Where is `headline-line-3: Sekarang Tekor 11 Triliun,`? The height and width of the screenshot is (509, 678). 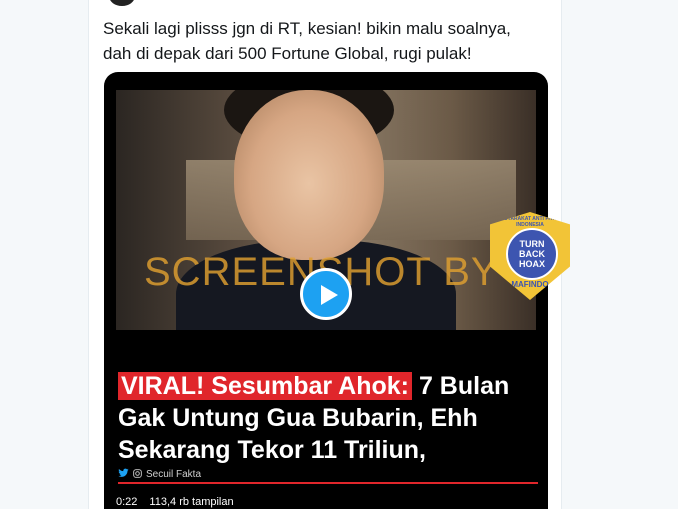
headline-line-3: Sekarang Tekor 11 Triliun, is located at coordinates (272, 450).